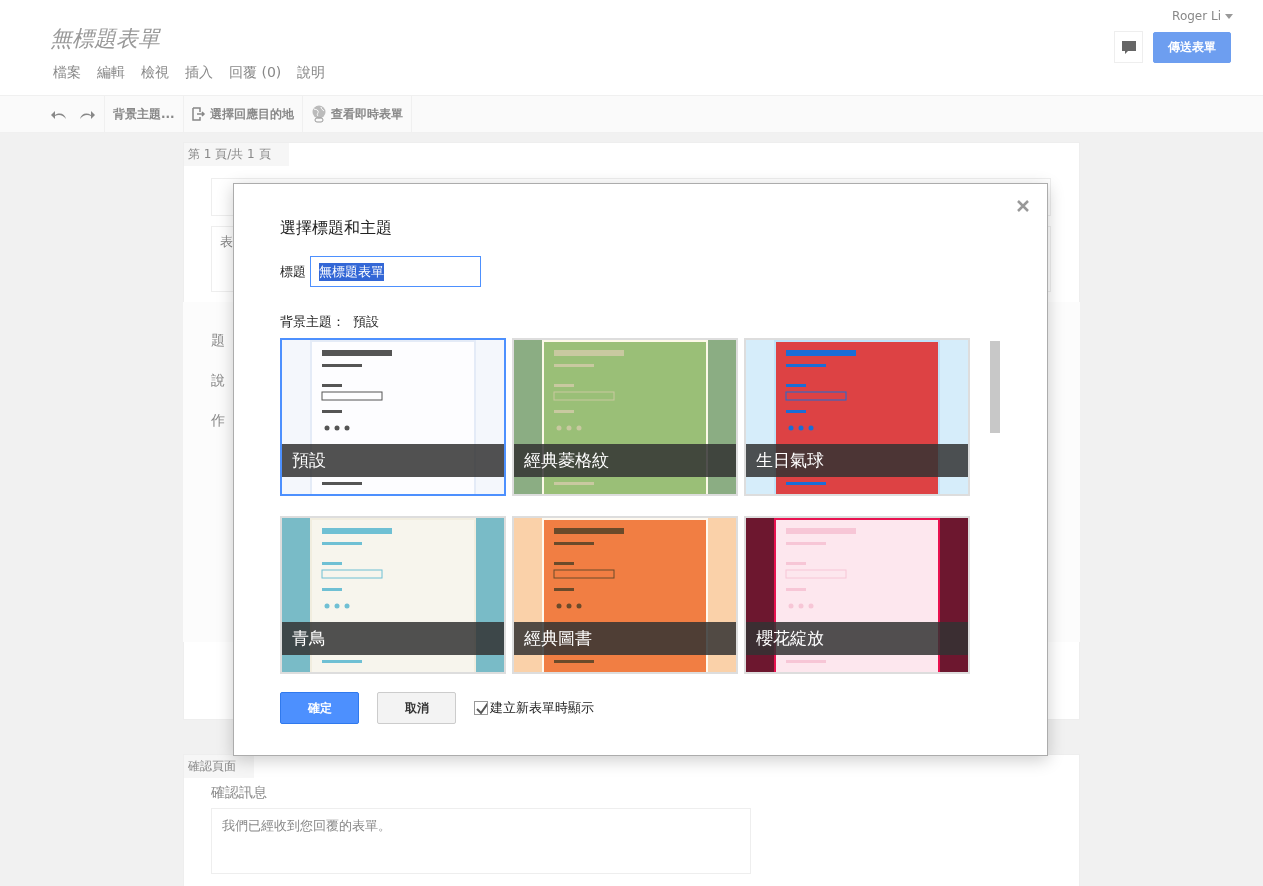  I want to click on comments-button, so click(1128, 47).